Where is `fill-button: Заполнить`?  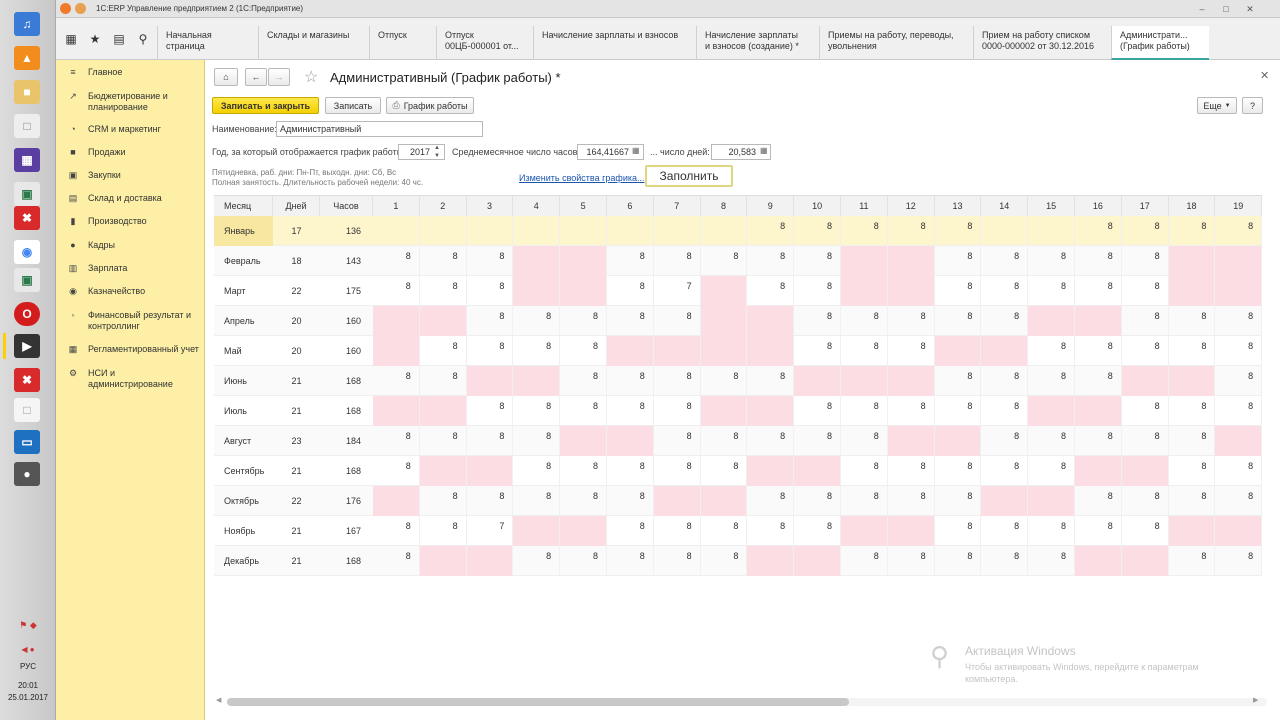 fill-button: Заполнить is located at coordinates (689, 176).